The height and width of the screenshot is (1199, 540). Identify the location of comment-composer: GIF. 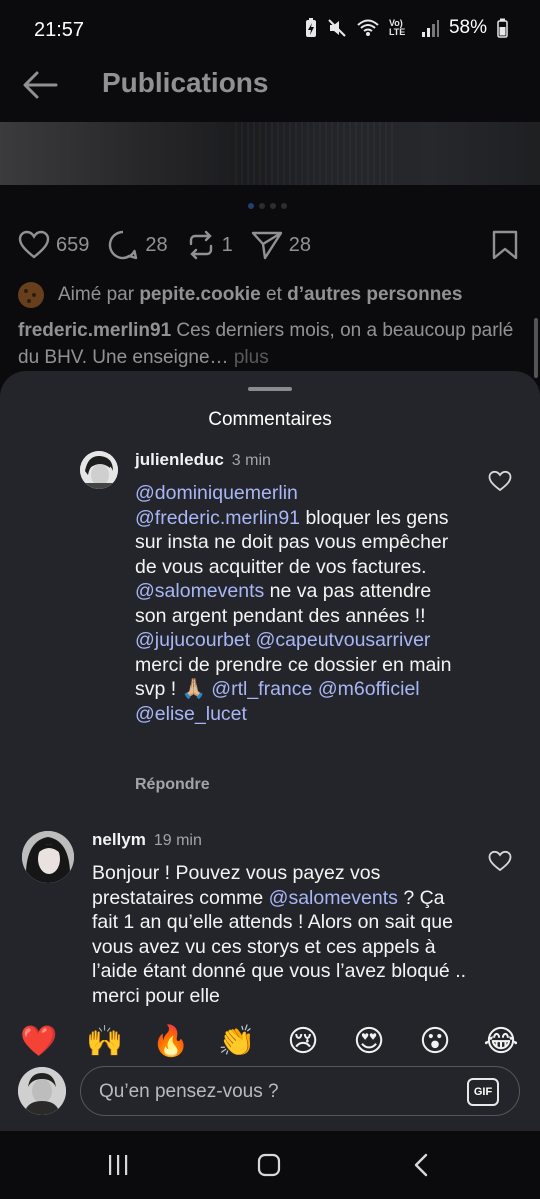
(270, 1097).